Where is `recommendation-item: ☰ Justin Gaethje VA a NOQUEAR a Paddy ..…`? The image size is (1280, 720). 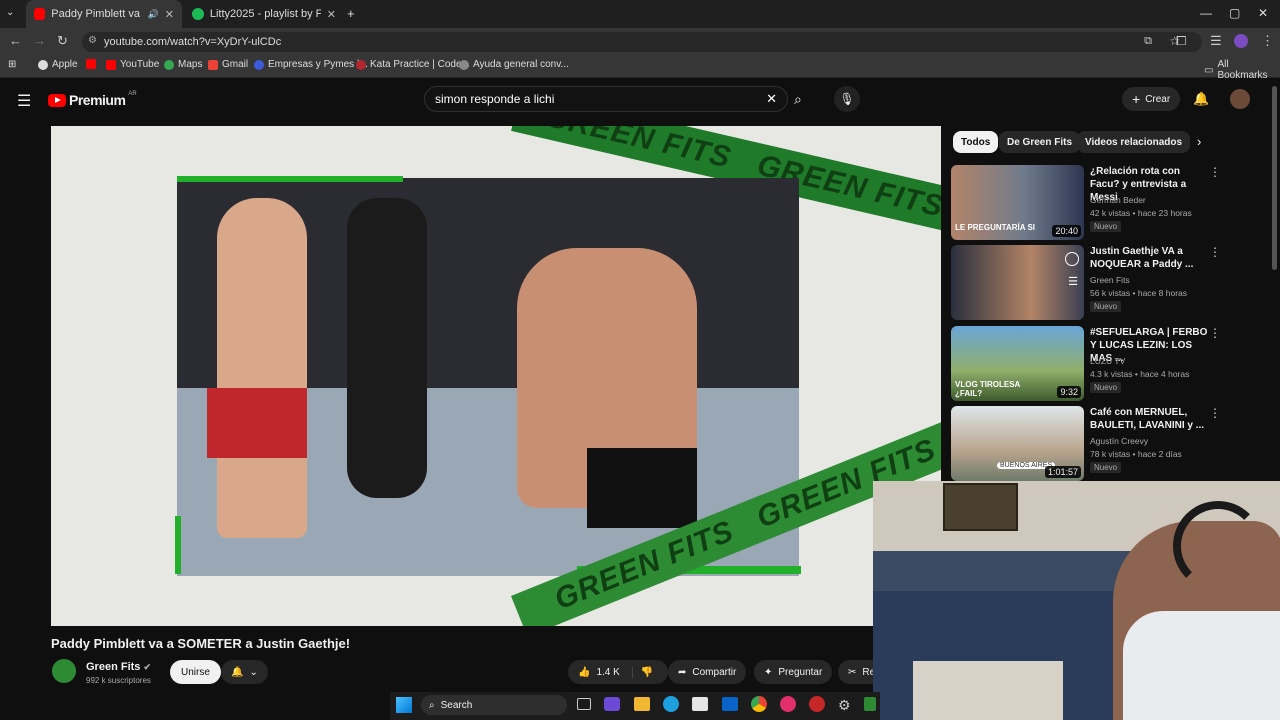
recommendation-item: ☰ Justin Gaethje VA a NOQUEAR a Paddy ..… is located at coordinates (1111, 283).